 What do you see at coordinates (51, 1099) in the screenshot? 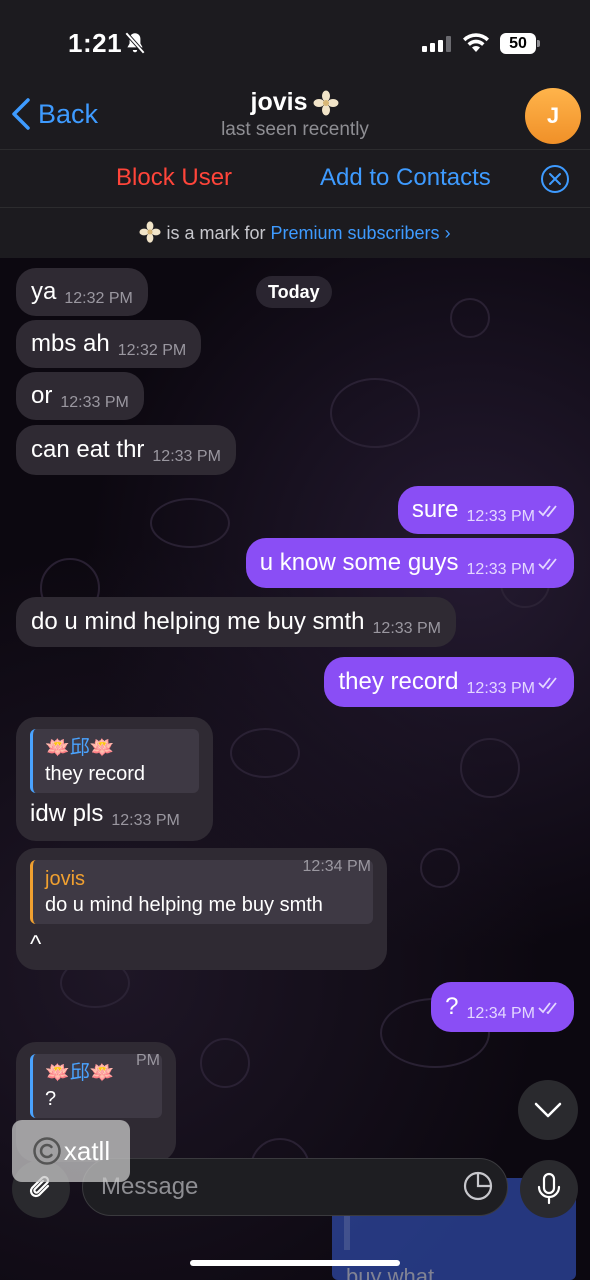
I see `reply-text: ?` at bounding box center [51, 1099].